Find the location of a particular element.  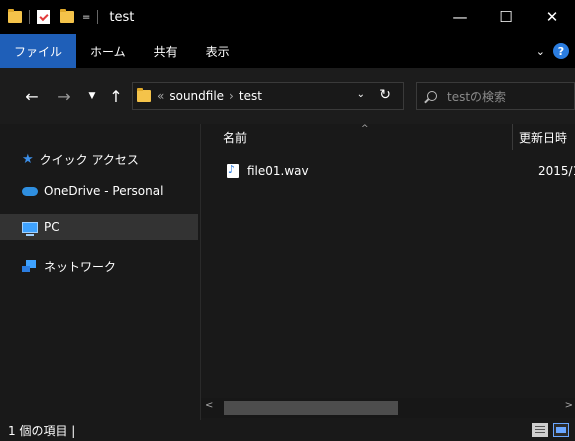

recent-locations-icon: ▼ is located at coordinates (92, 96).